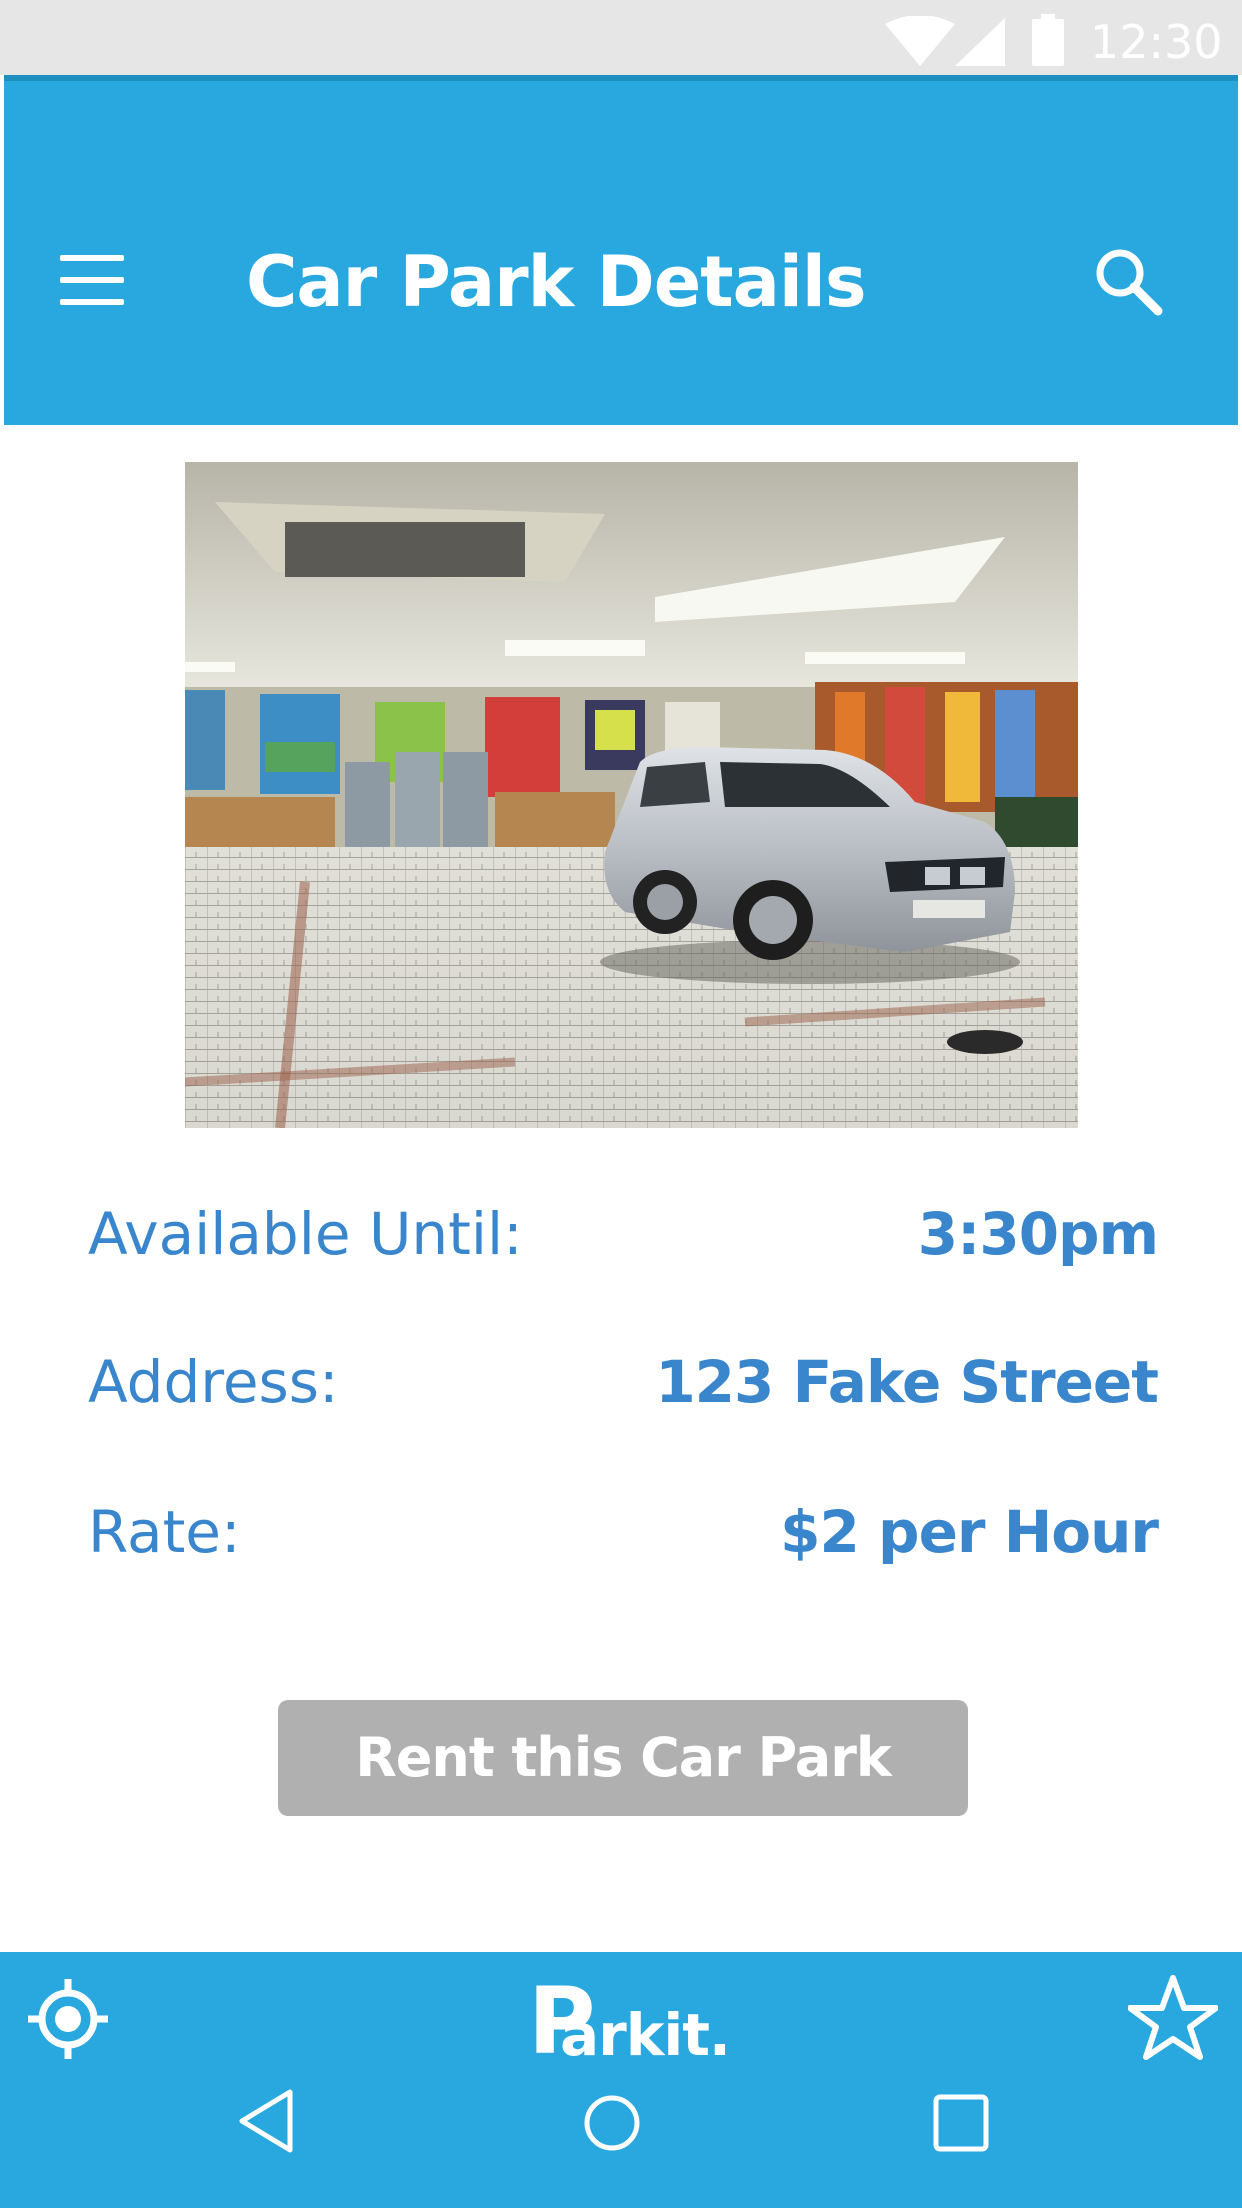 The height and width of the screenshot is (2208, 1242). Describe the element at coordinates (68, 2019) in the screenshot. I see `crosshair-locate-icon` at that location.